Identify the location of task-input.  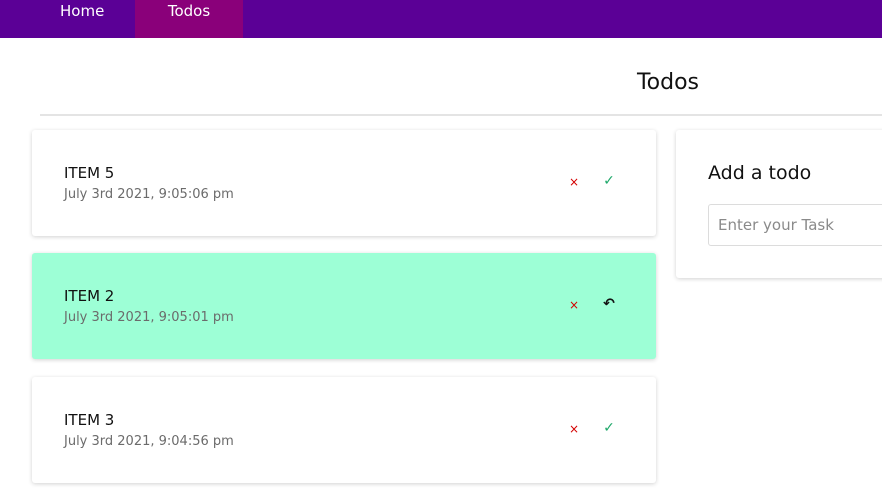
(795, 225).